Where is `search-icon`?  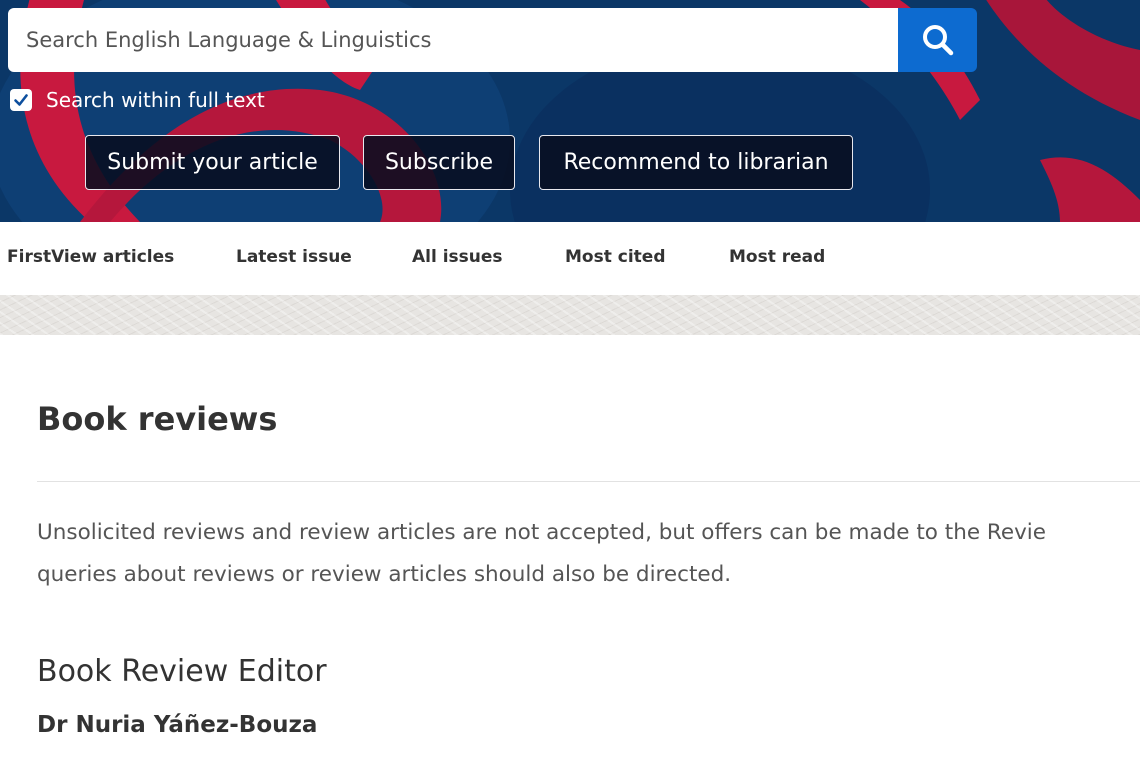 search-icon is located at coordinates (937, 40).